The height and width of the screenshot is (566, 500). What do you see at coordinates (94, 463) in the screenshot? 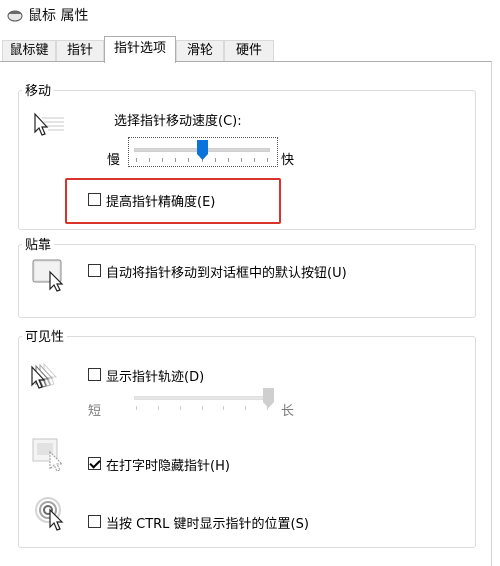
I see `hide-while-typing-checkbox` at bounding box center [94, 463].